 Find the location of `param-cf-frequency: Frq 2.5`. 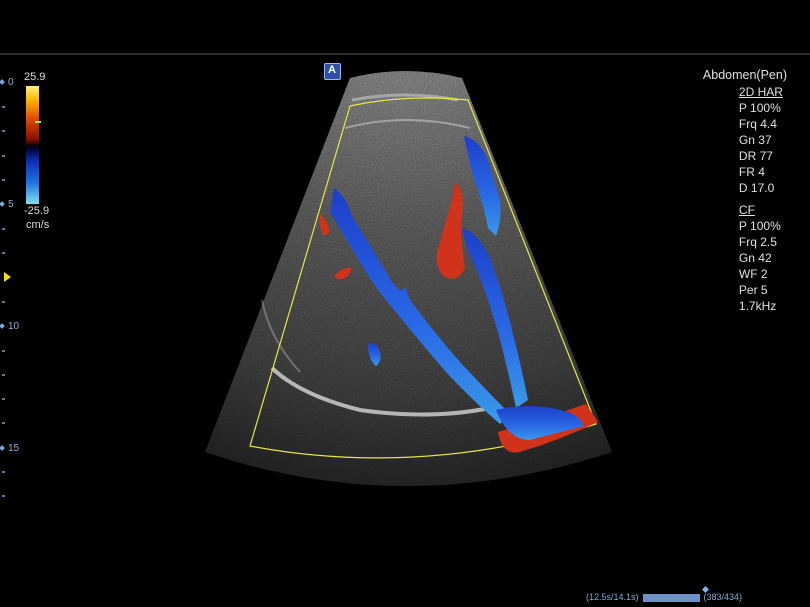

param-cf-frequency: Frq 2.5 is located at coordinates (763, 242).